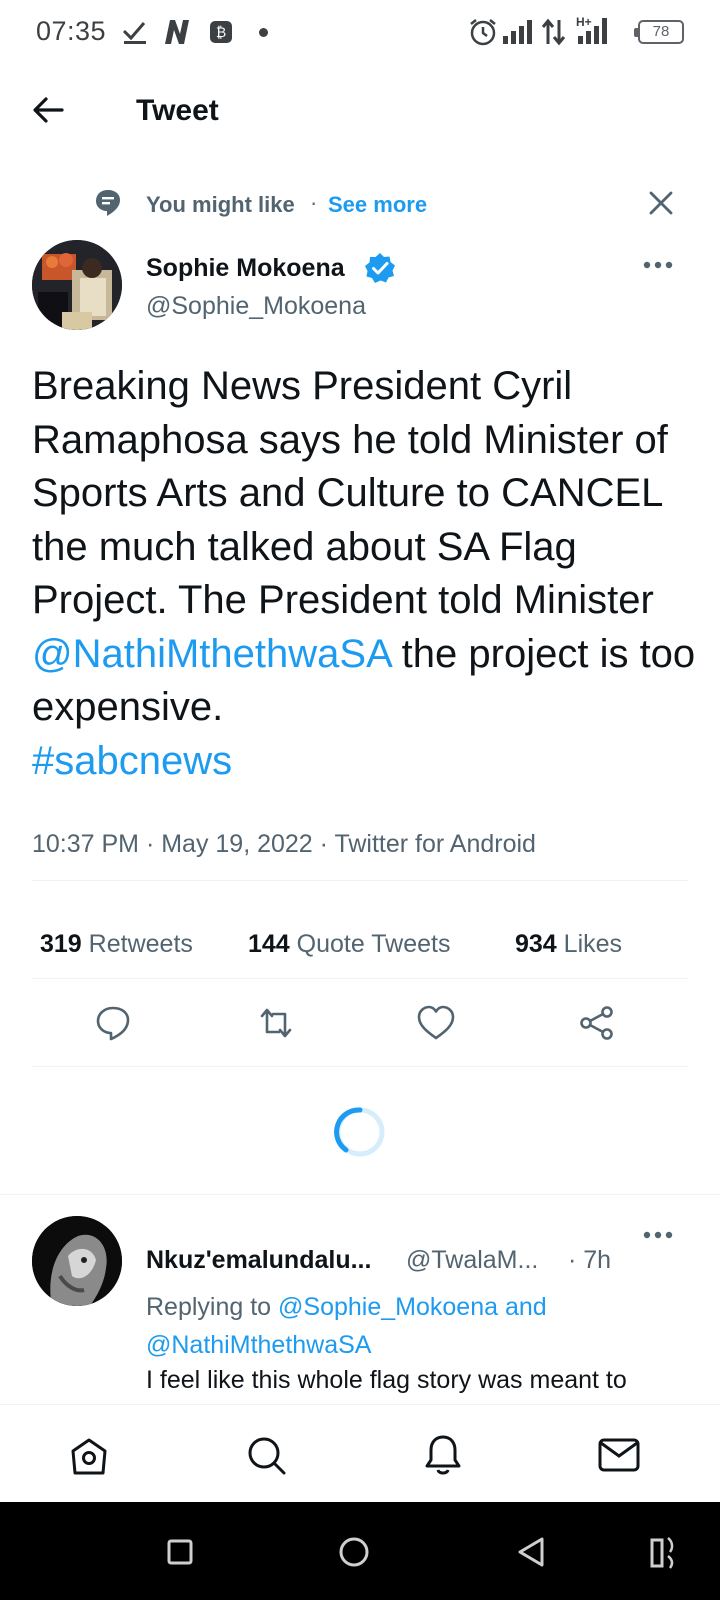  I want to click on dot-icon, so click(263, 32).